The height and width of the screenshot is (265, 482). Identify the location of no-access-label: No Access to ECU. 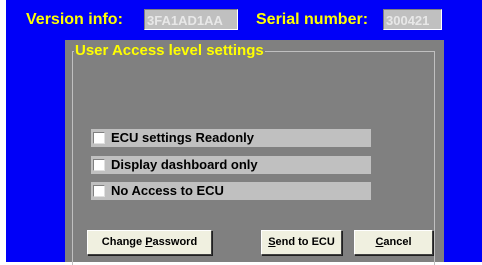
(167, 191).